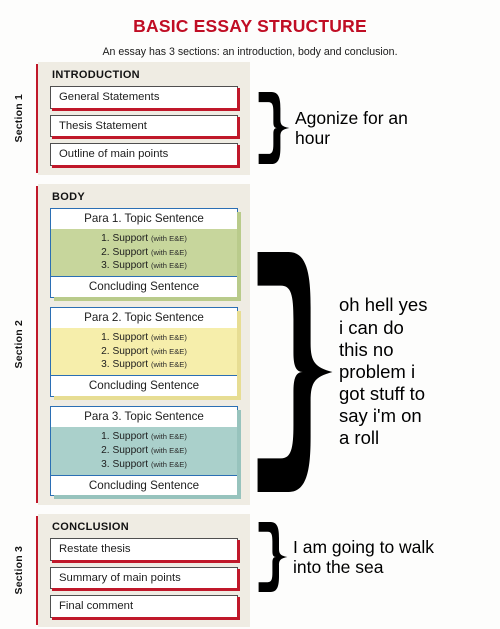 The image size is (500, 629). Describe the element at coordinates (90, 527) in the screenshot. I see `section-heading: CONCLUSION` at that location.